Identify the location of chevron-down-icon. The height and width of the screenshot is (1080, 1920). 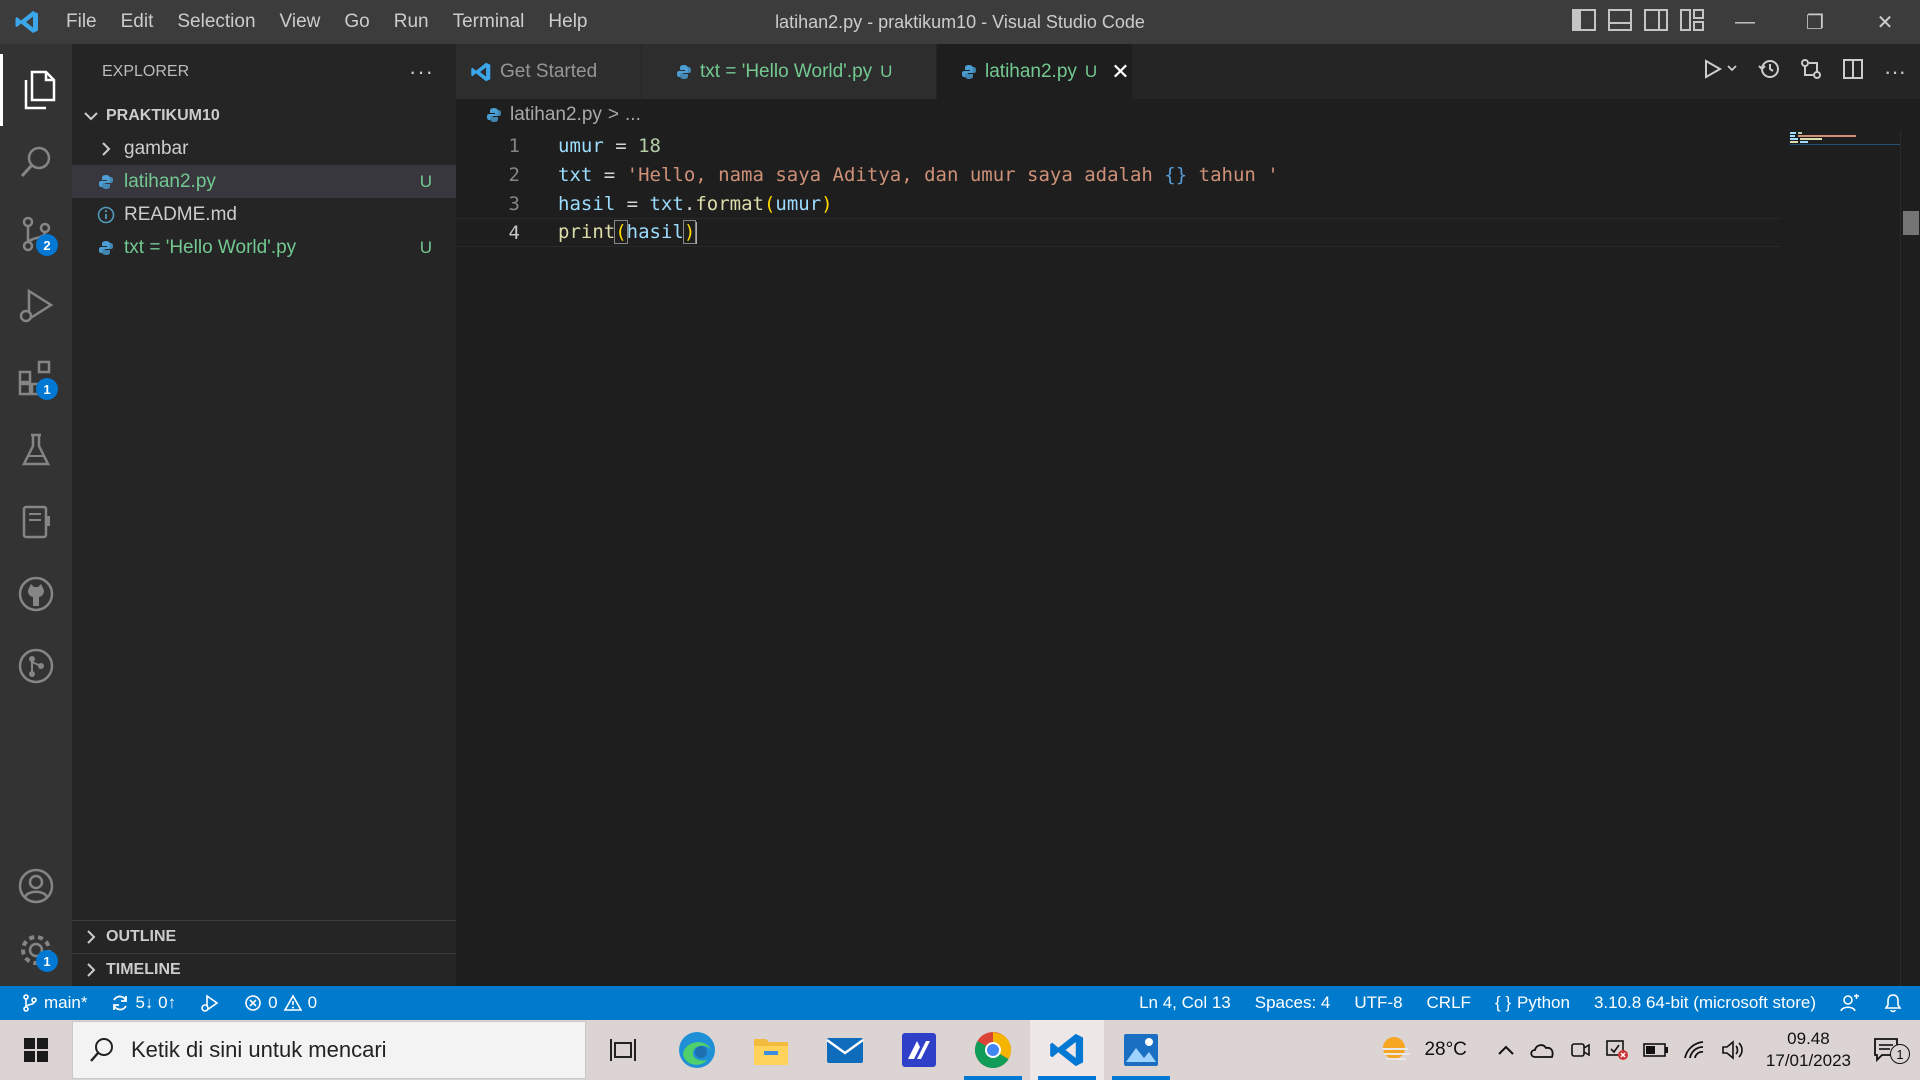
(91, 116).